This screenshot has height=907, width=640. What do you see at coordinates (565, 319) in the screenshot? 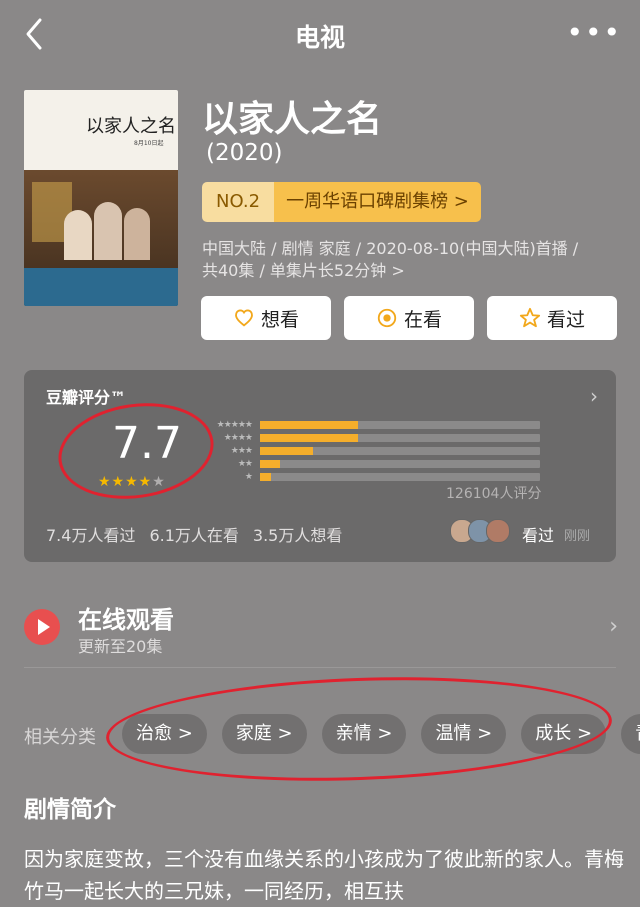
I see `watched-label: 看过` at bounding box center [565, 319].